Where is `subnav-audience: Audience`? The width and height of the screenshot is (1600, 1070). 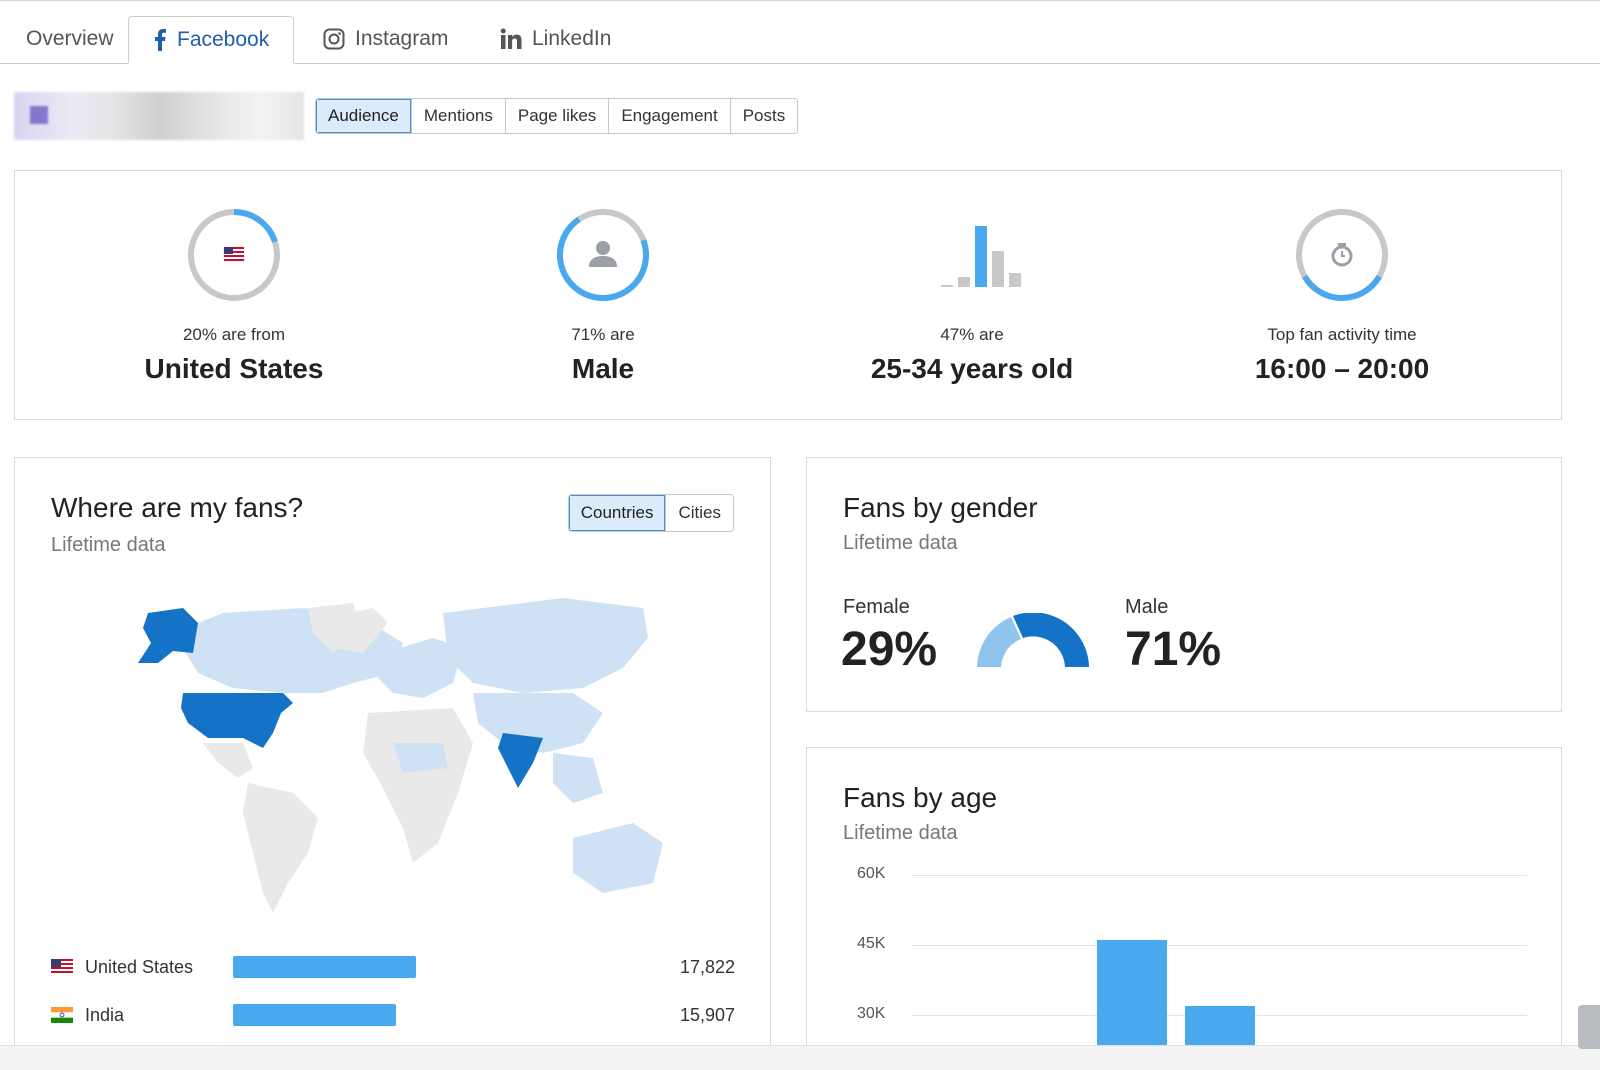
subnav-audience: Audience is located at coordinates (364, 116).